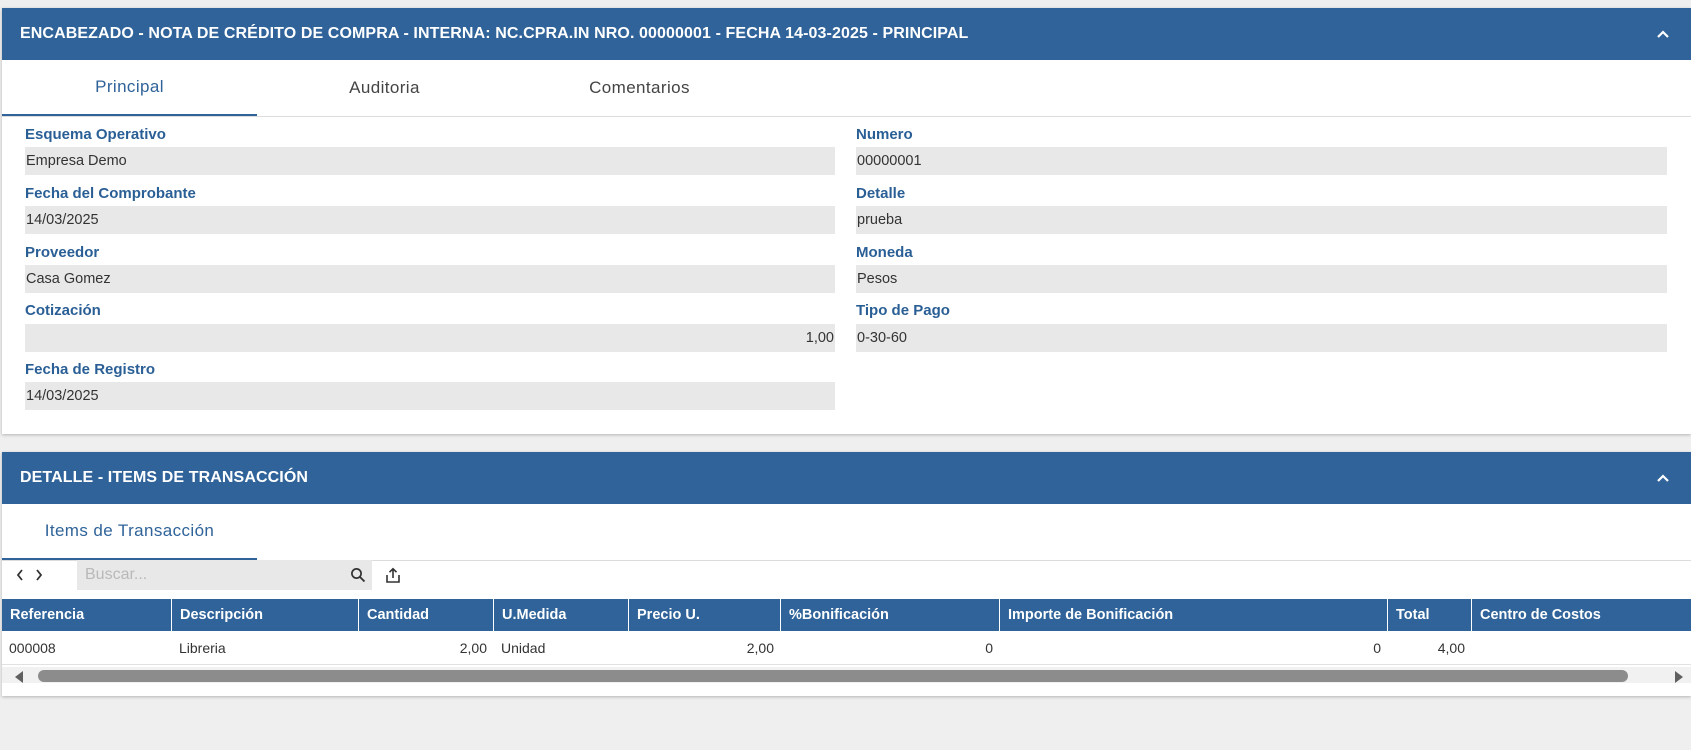 The height and width of the screenshot is (750, 1691). What do you see at coordinates (430, 396) in the screenshot?
I see `fecha-registro-field: 14/03/2025` at bounding box center [430, 396].